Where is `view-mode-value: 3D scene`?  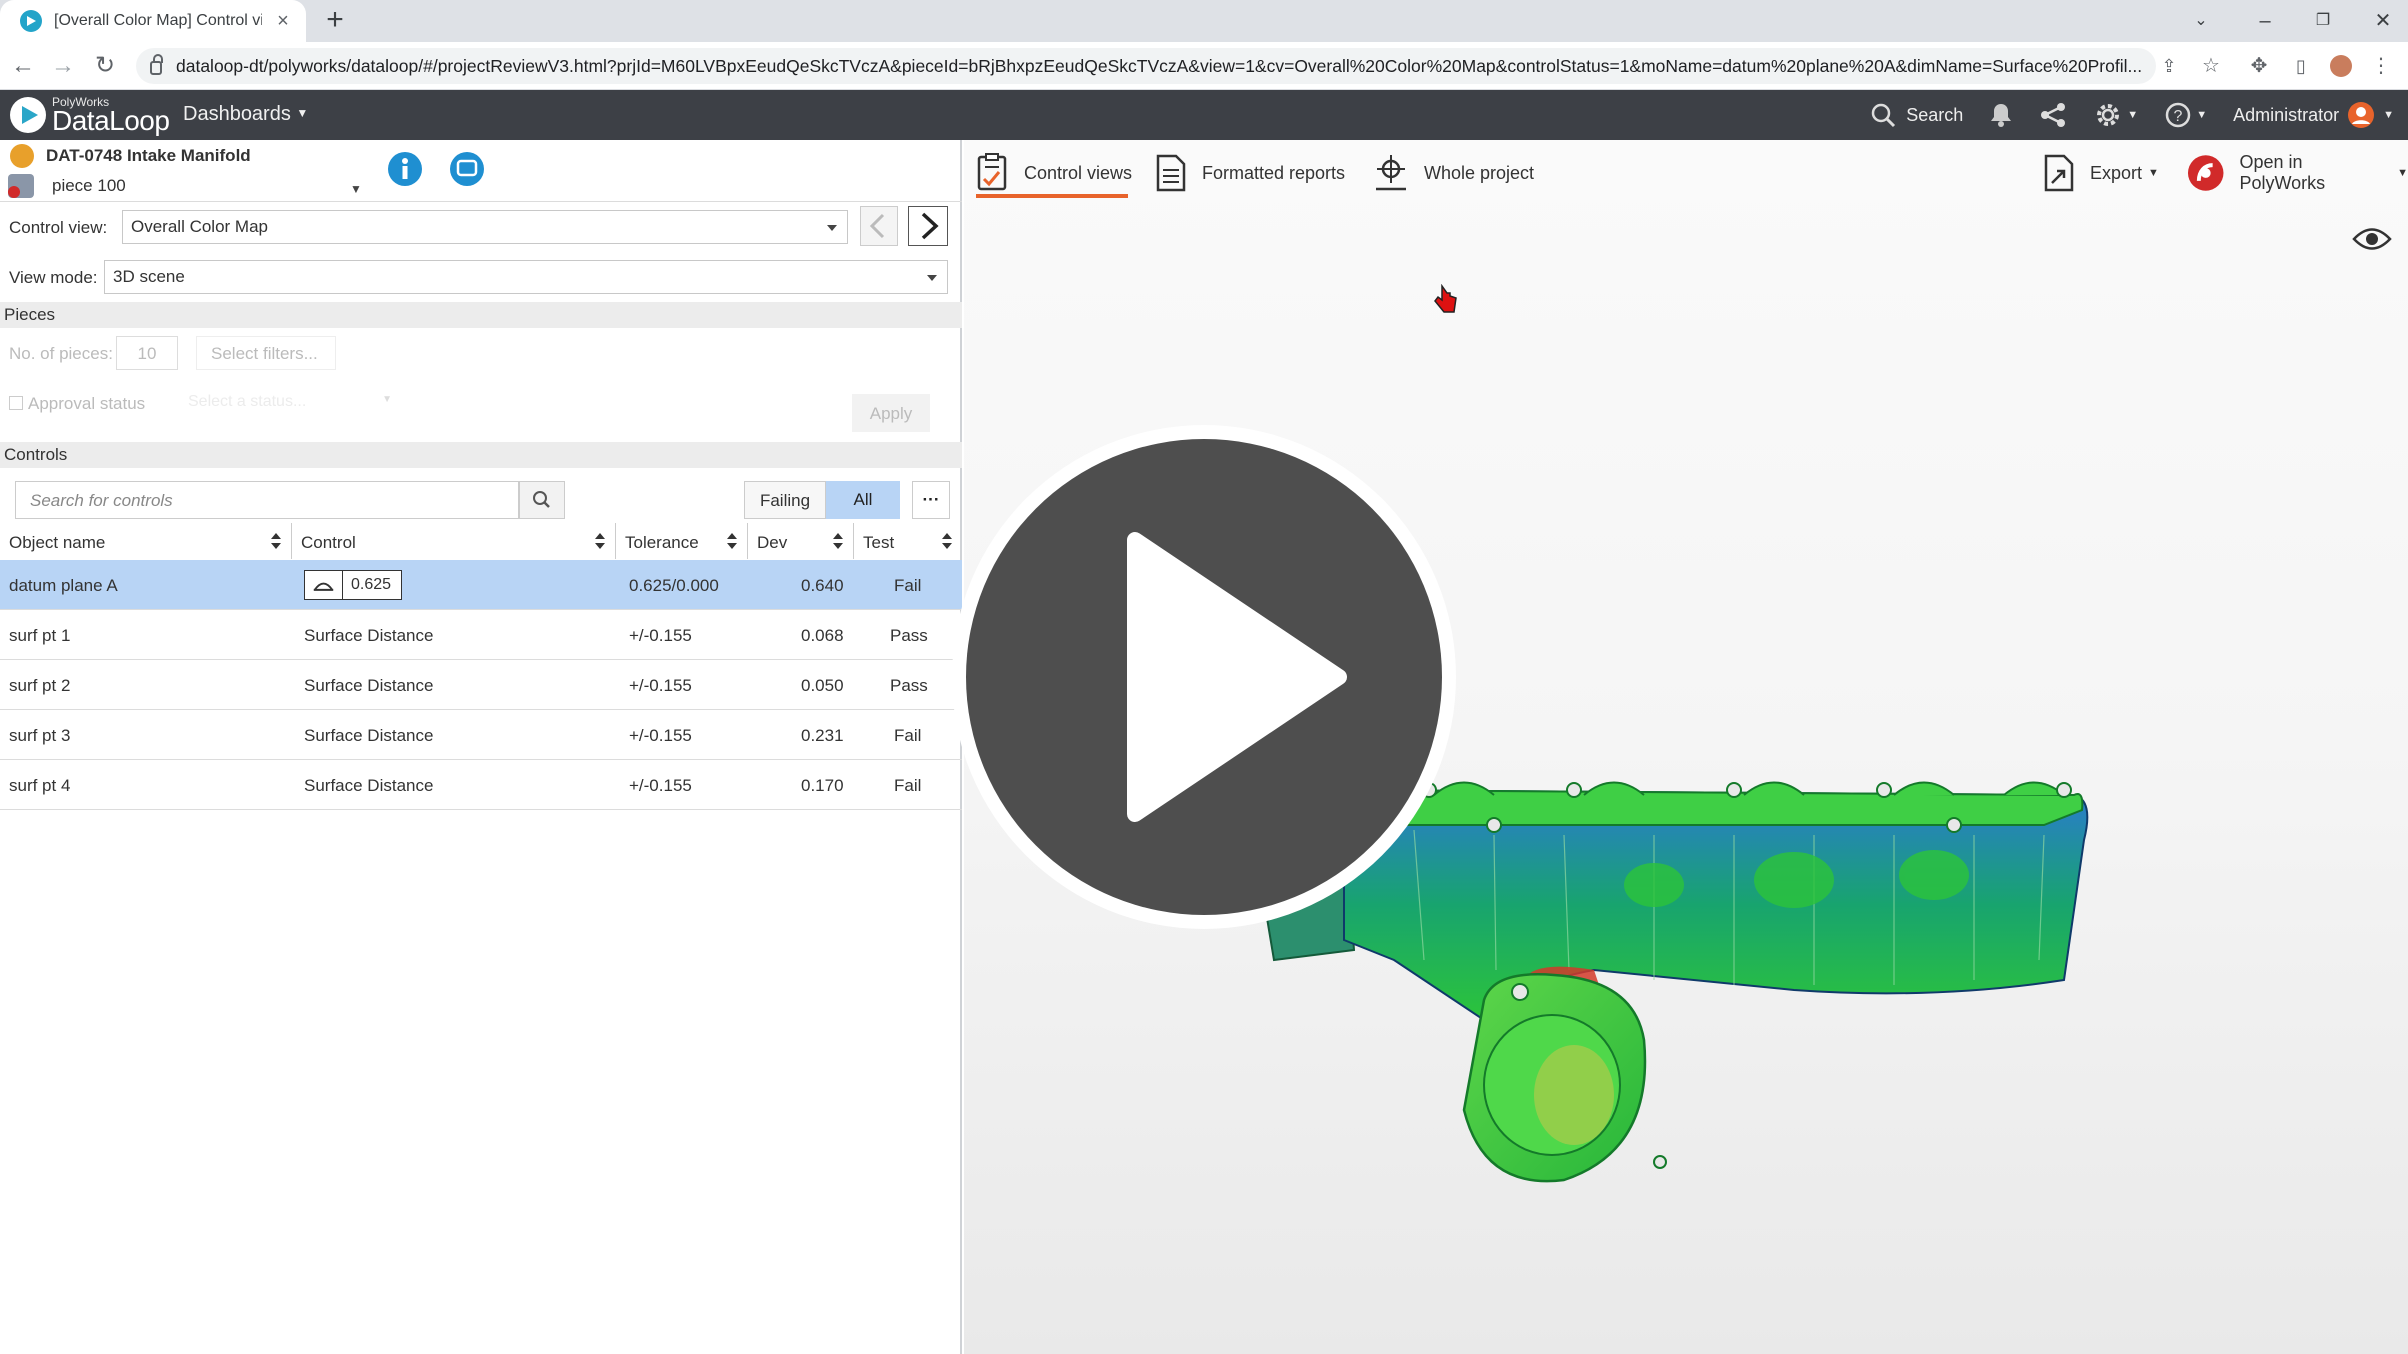
view-mode-value: 3D scene is located at coordinates (149, 276).